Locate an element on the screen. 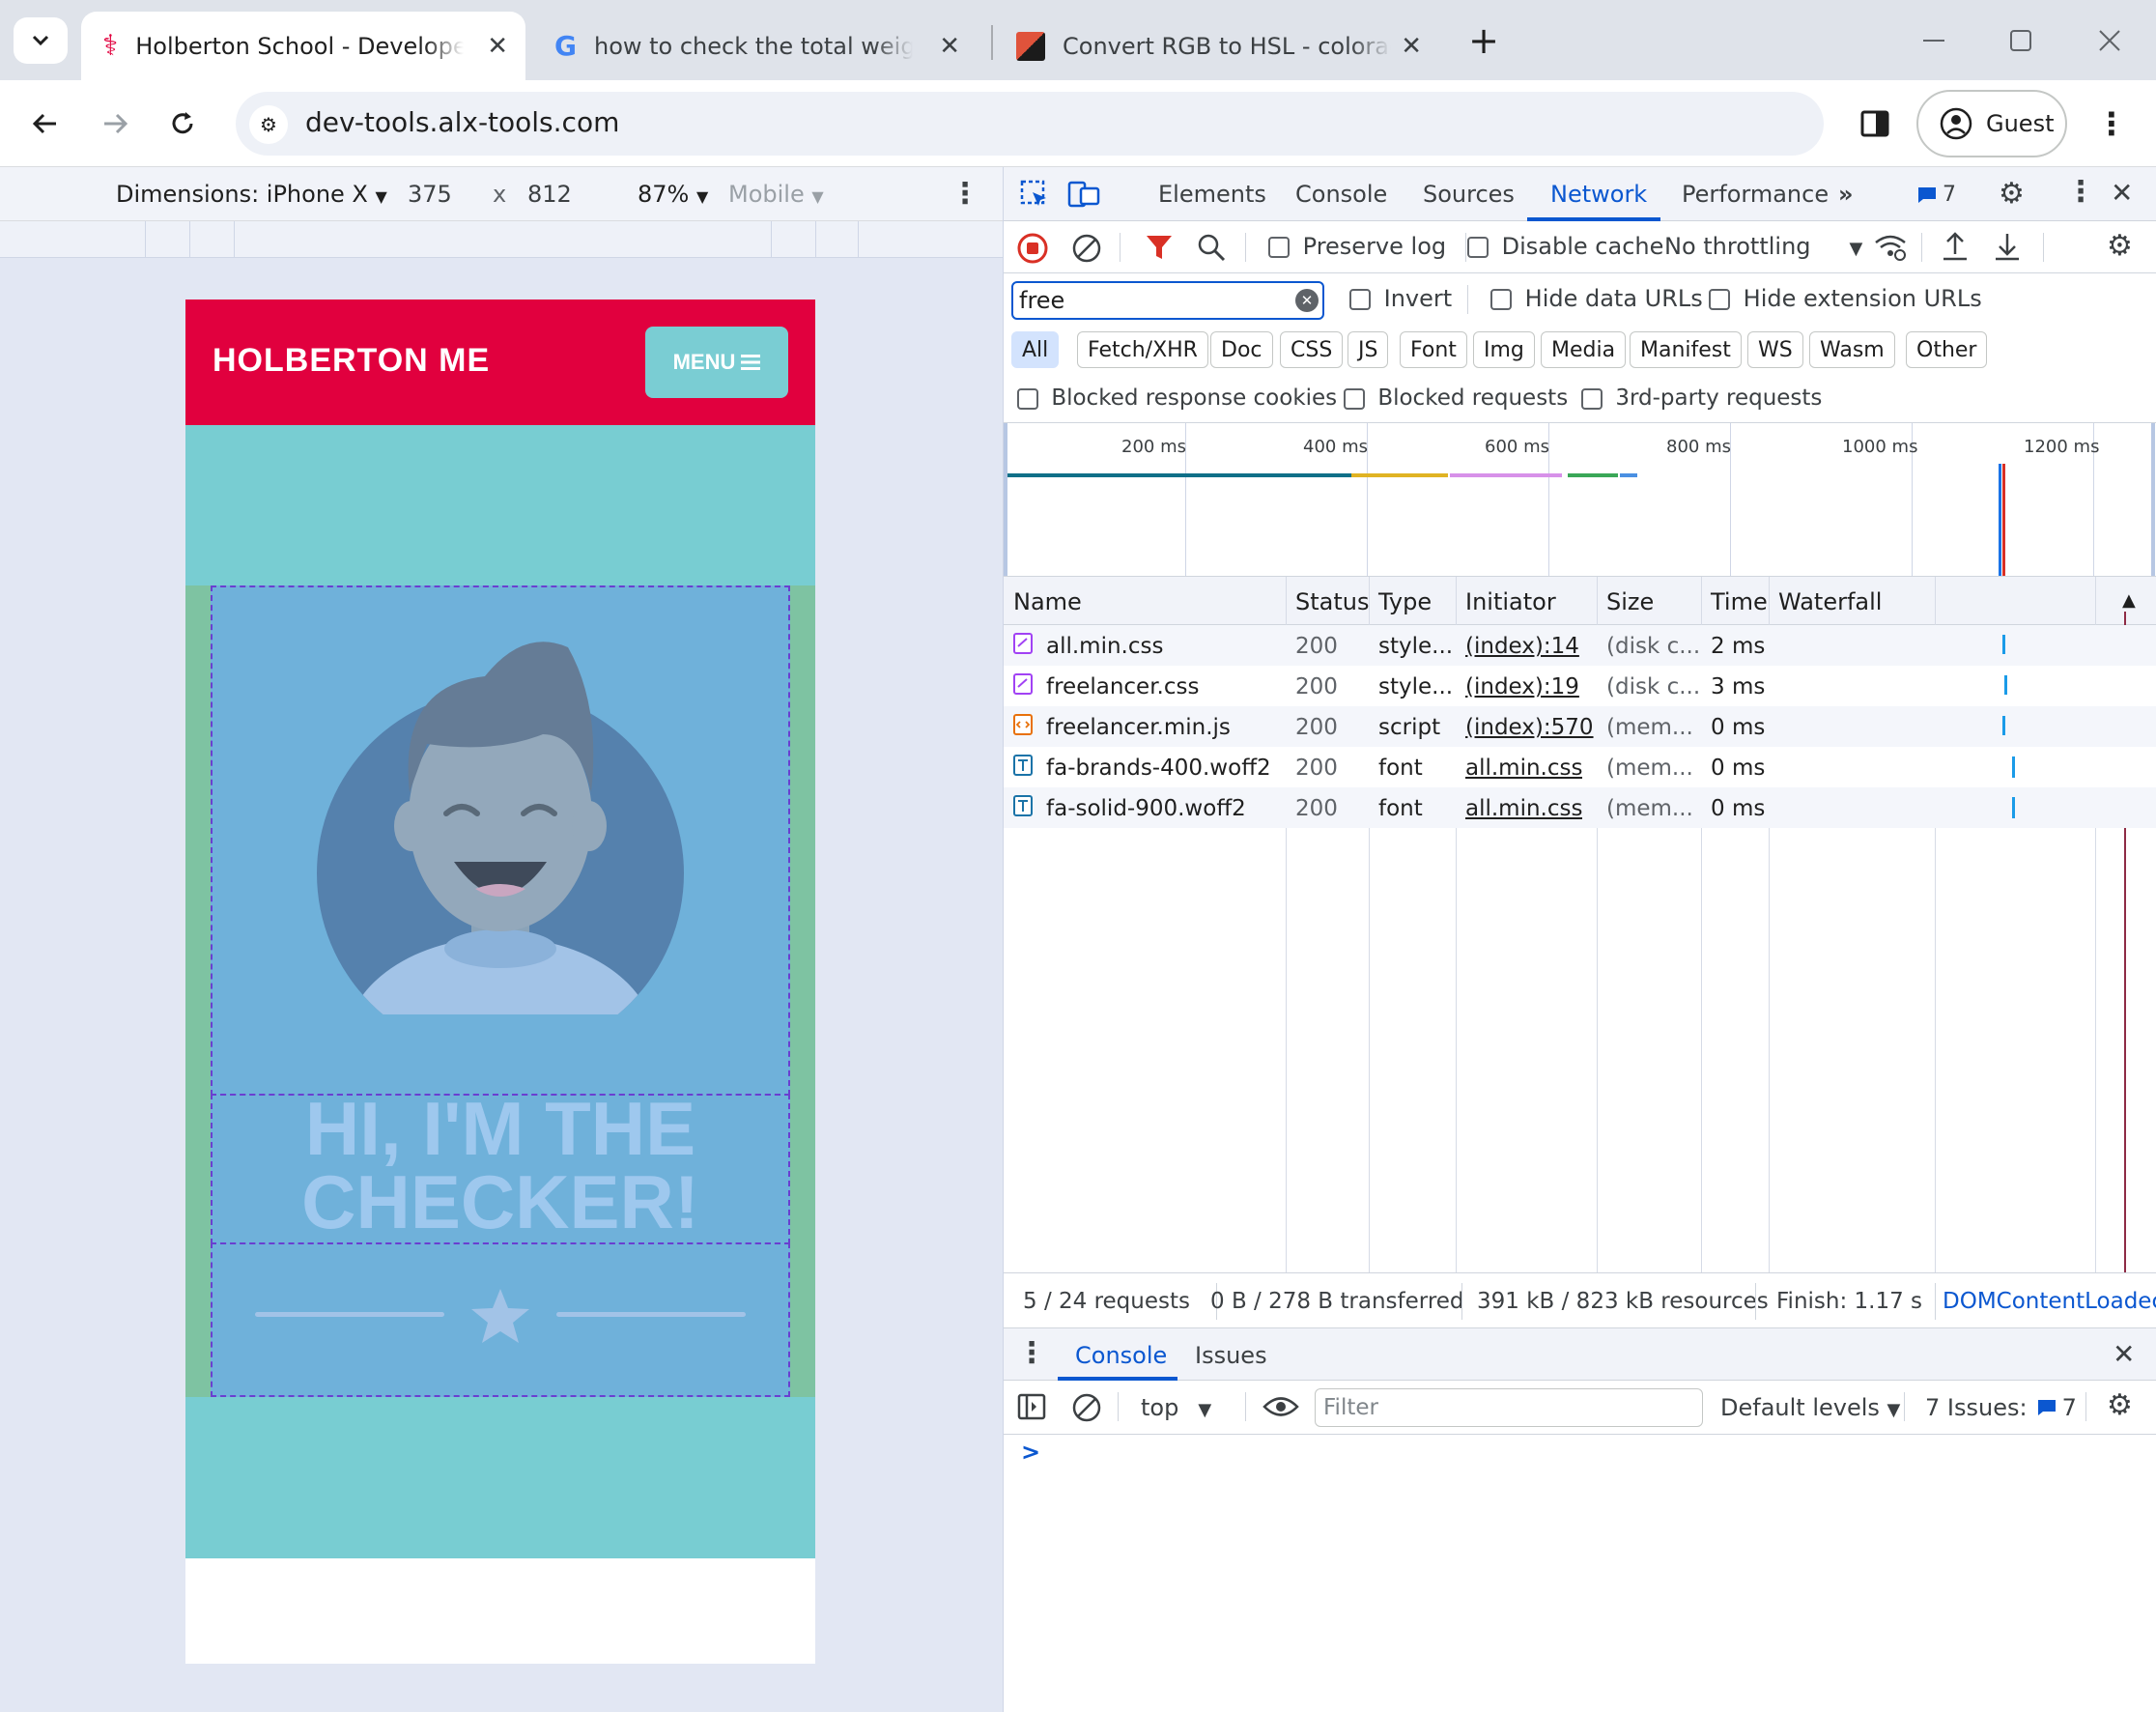  tab-performance: Performance is located at coordinates (1755, 194).